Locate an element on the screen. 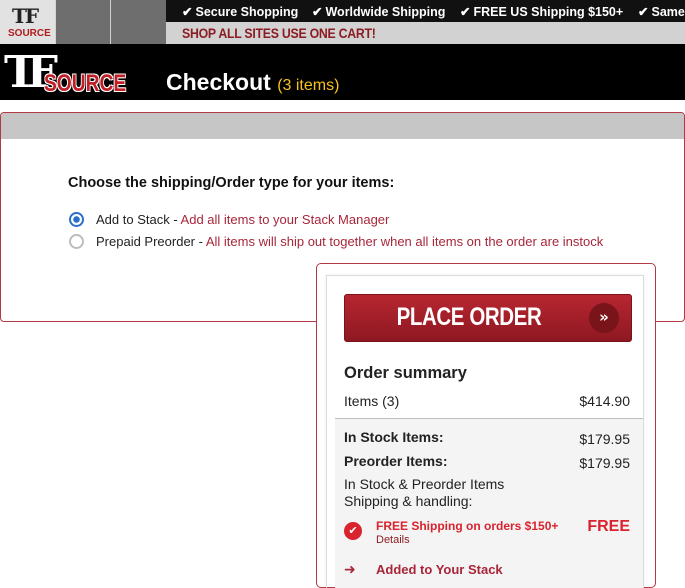 Image resolution: width=685 pixels, height=588 pixels. mini-logo-tf: TF is located at coordinates (25, 16).